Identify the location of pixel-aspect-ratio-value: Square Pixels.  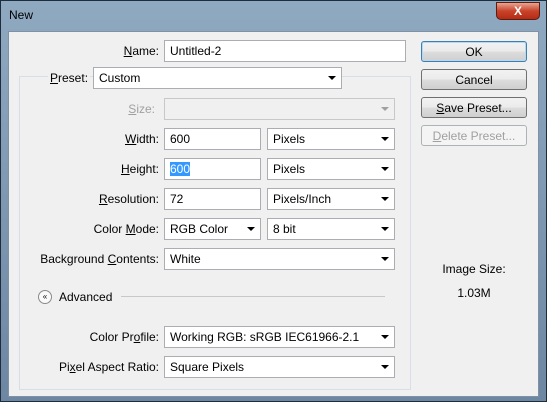
(207, 367).